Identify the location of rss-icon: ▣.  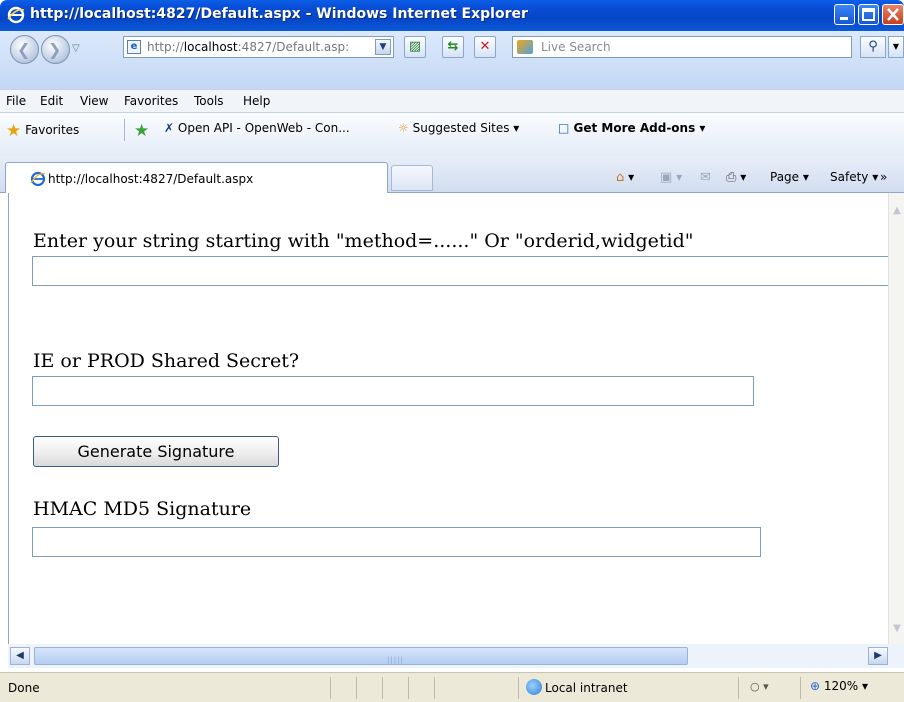
(666, 177).